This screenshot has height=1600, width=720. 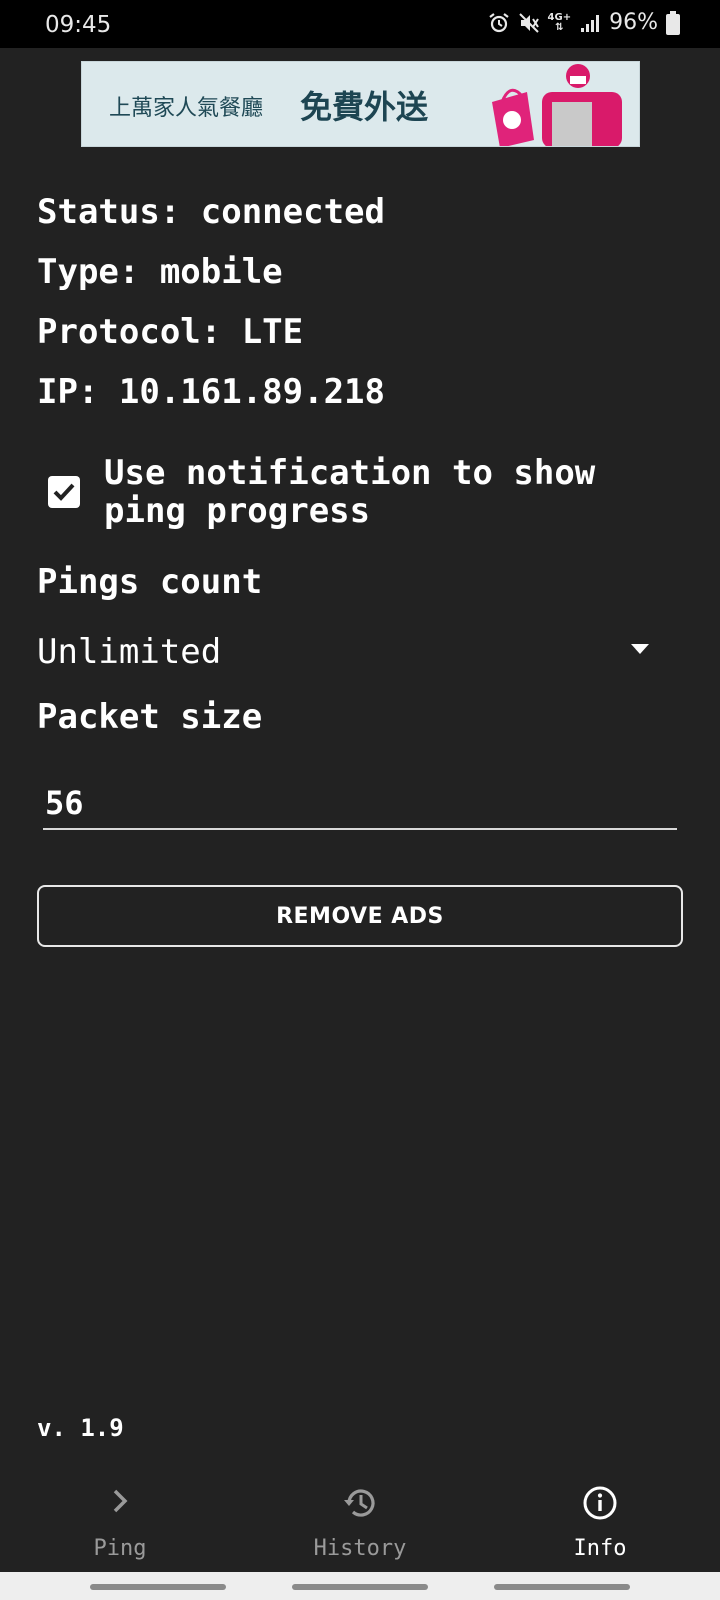 I want to click on version-text: v. 1.9, so click(x=80, y=1428).